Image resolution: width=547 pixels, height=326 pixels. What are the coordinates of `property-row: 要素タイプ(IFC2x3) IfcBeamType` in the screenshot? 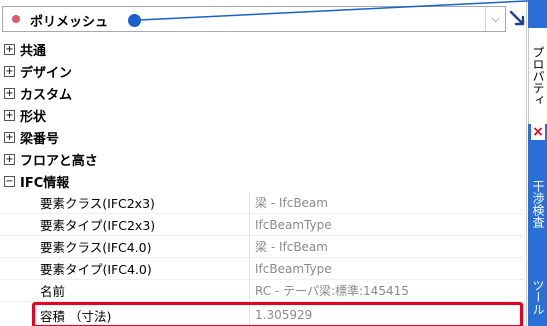 It's located at (263, 225).